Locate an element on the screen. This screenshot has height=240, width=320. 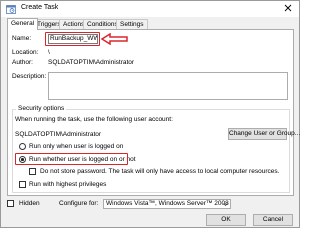
radio-highlight-box is located at coordinates (71, 159).